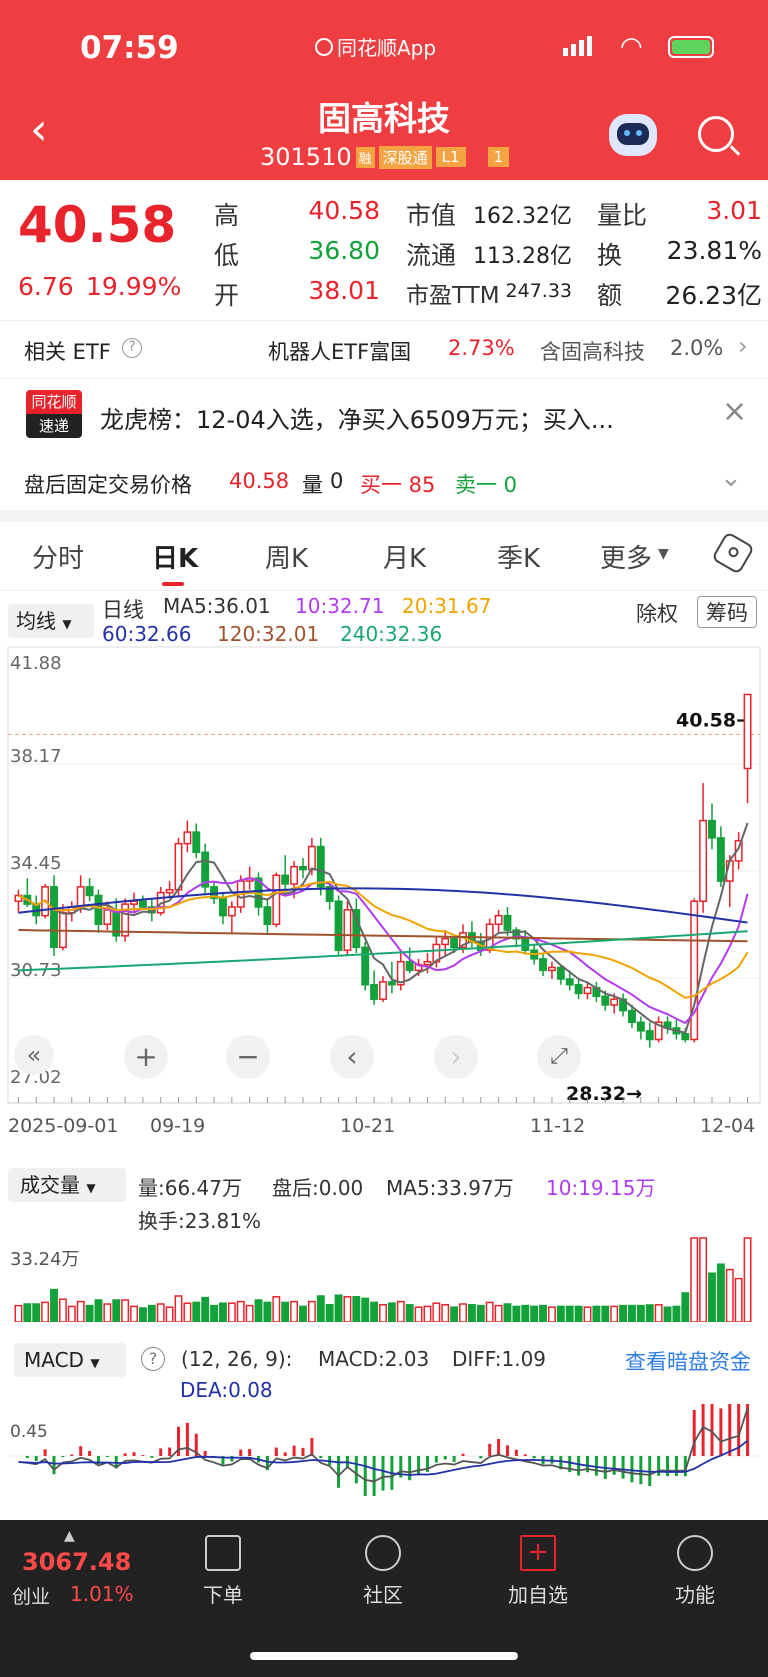  Describe the element at coordinates (227, 295) in the screenshot. I see `open-label: 开` at that location.